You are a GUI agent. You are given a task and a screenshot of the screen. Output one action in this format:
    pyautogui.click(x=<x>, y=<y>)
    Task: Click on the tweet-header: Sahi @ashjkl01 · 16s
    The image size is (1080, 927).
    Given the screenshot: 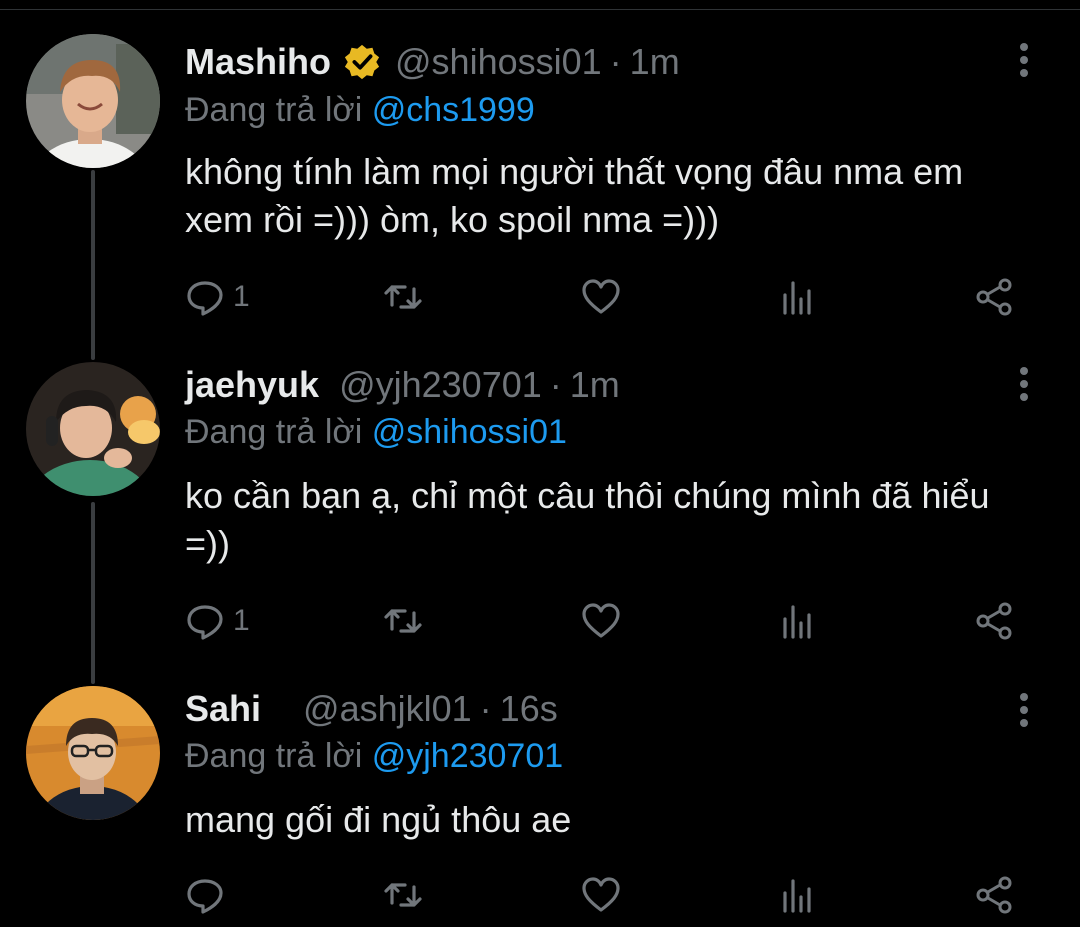 What is the action you would take?
    pyautogui.click(x=371, y=709)
    